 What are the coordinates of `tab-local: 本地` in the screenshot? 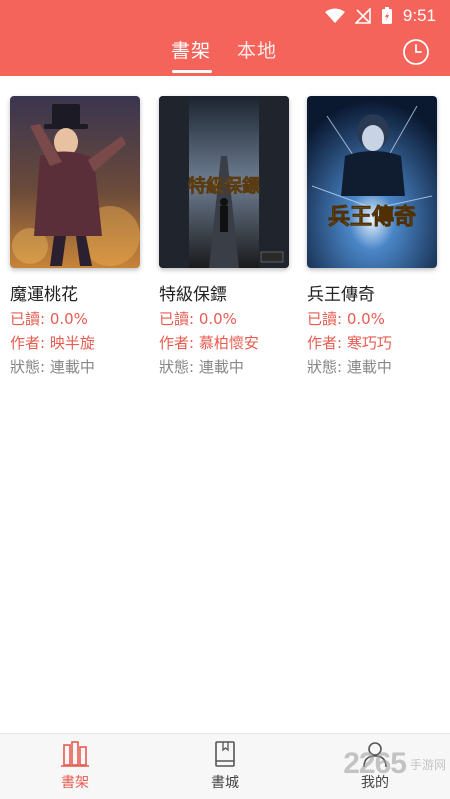 It's located at (257, 49).